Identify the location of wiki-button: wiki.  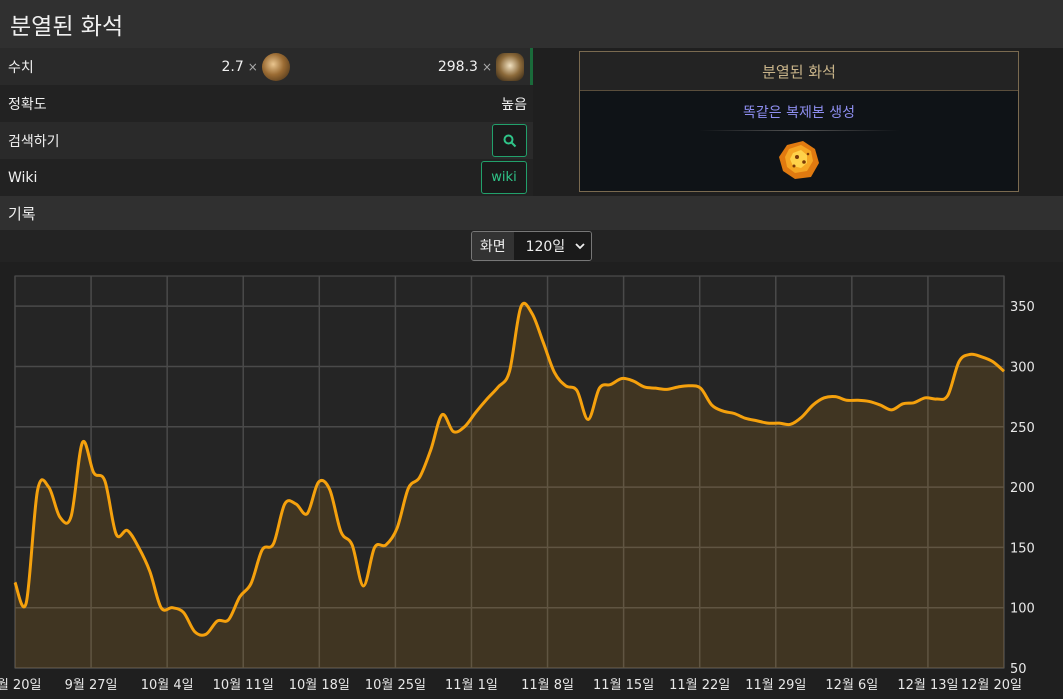
(504, 177).